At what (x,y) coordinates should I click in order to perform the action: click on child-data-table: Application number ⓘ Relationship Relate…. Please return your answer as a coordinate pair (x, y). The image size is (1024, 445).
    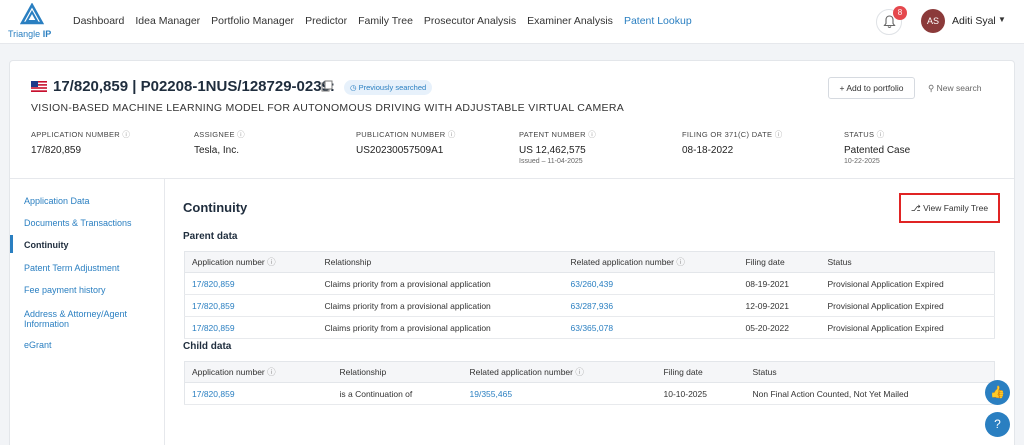
    Looking at the image, I should click on (589, 383).